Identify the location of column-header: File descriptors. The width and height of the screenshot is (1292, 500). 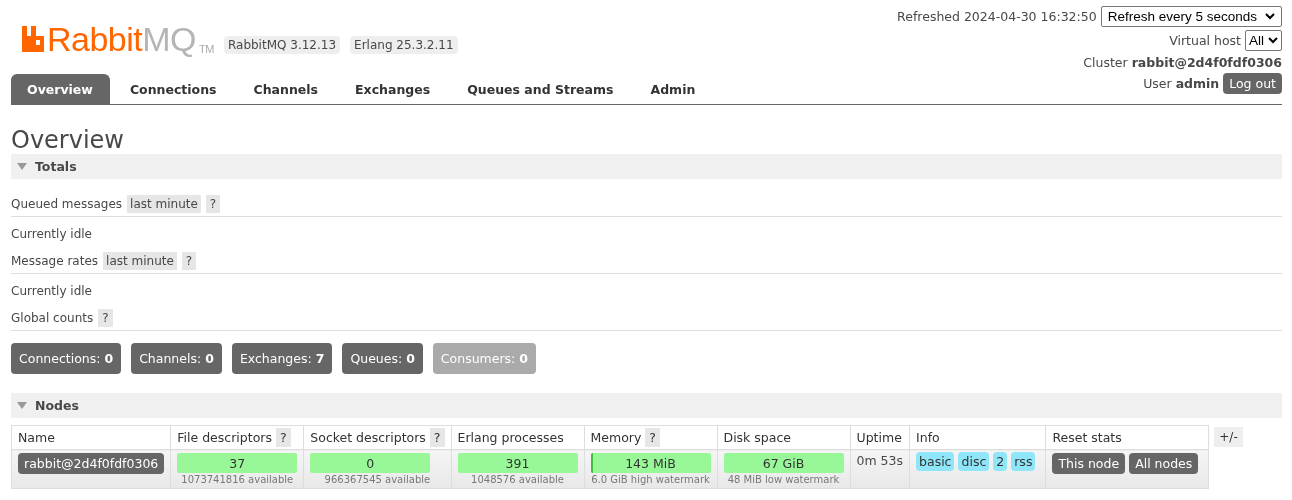
(224, 437).